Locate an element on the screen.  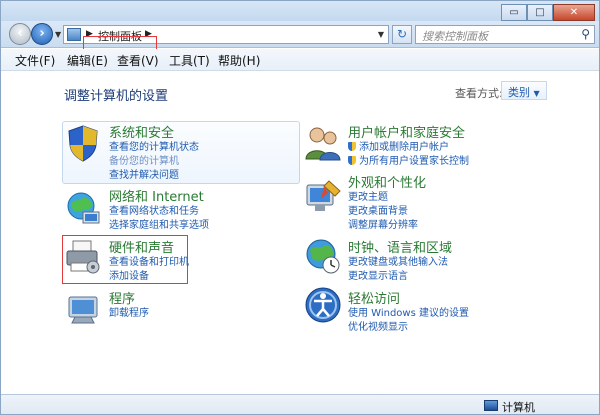
close-button: ✕ is located at coordinates (574, 12).